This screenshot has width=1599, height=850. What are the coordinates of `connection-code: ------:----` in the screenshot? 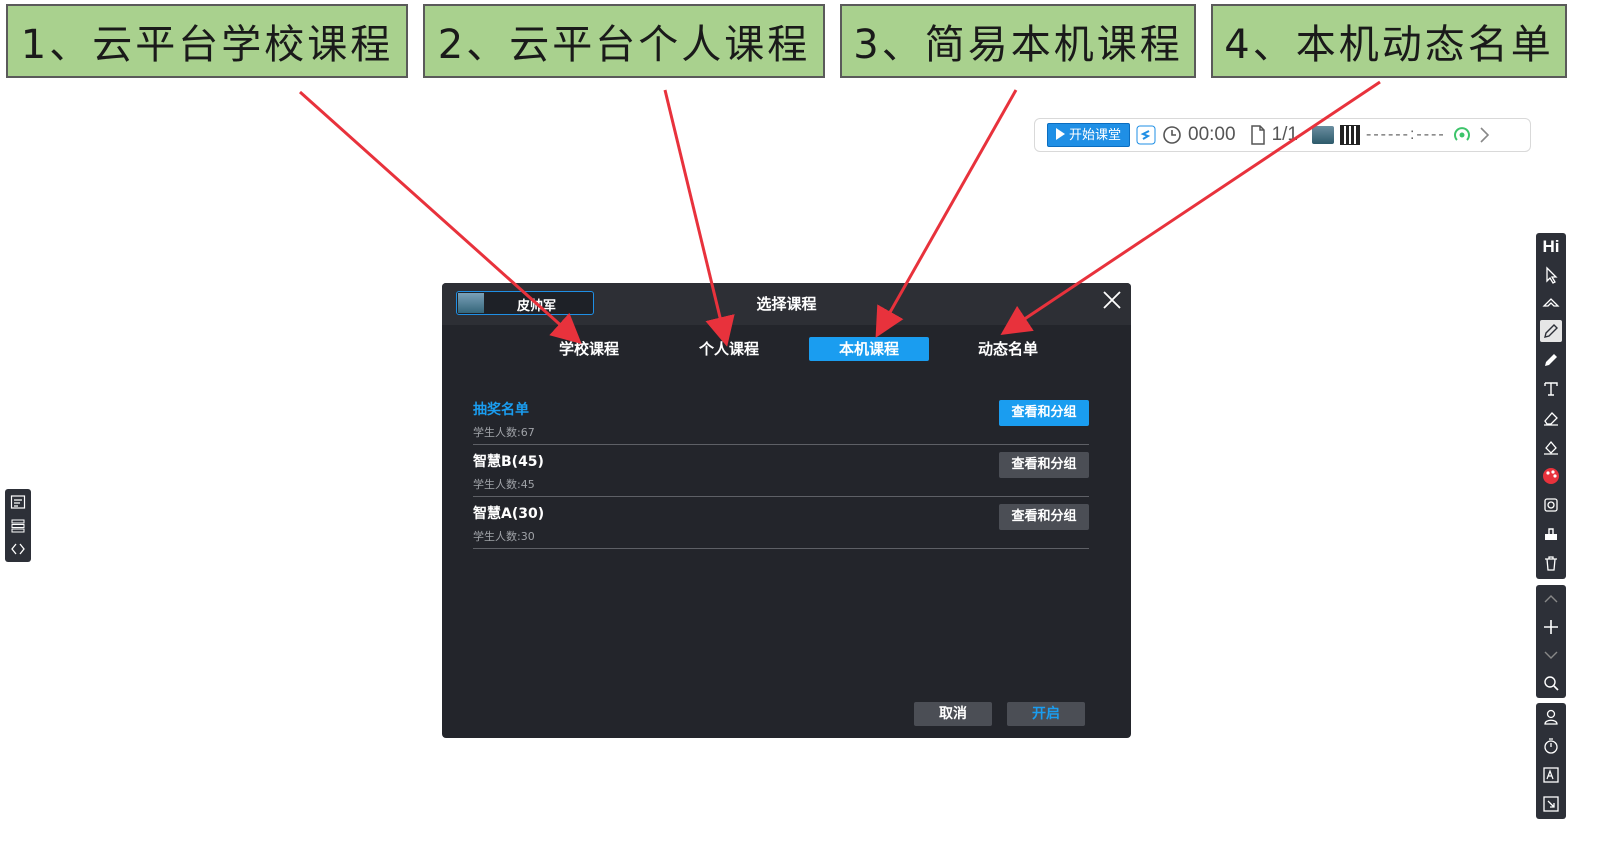 It's located at (1405, 134).